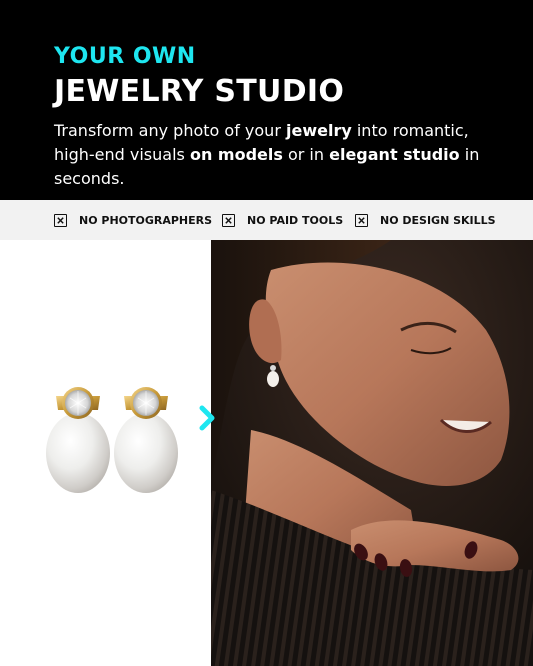 Image resolution: width=533 pixels, height=666 pixels. What do you see at coordinates (207, 418) in the screenshot?
I see `arrow-right-icon` at bounding box center [207, 418].